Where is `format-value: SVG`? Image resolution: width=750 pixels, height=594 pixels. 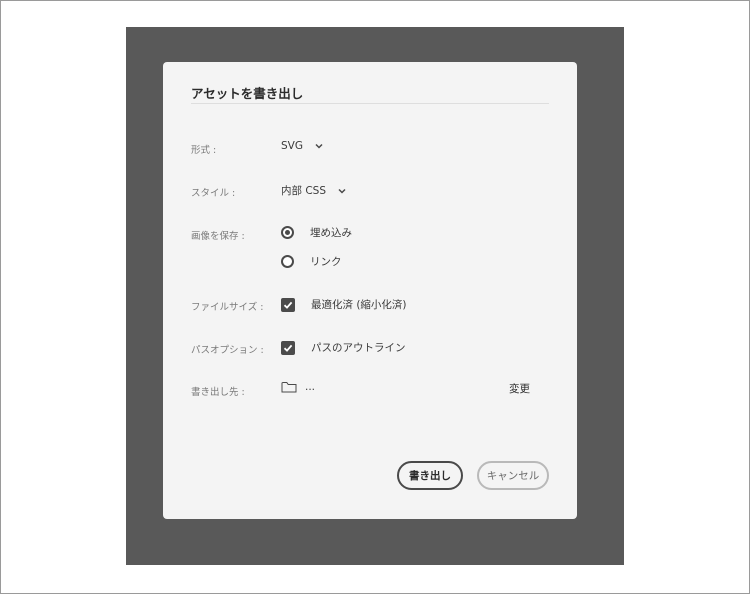
format-value: SVG is located at coordinates (292, 146).